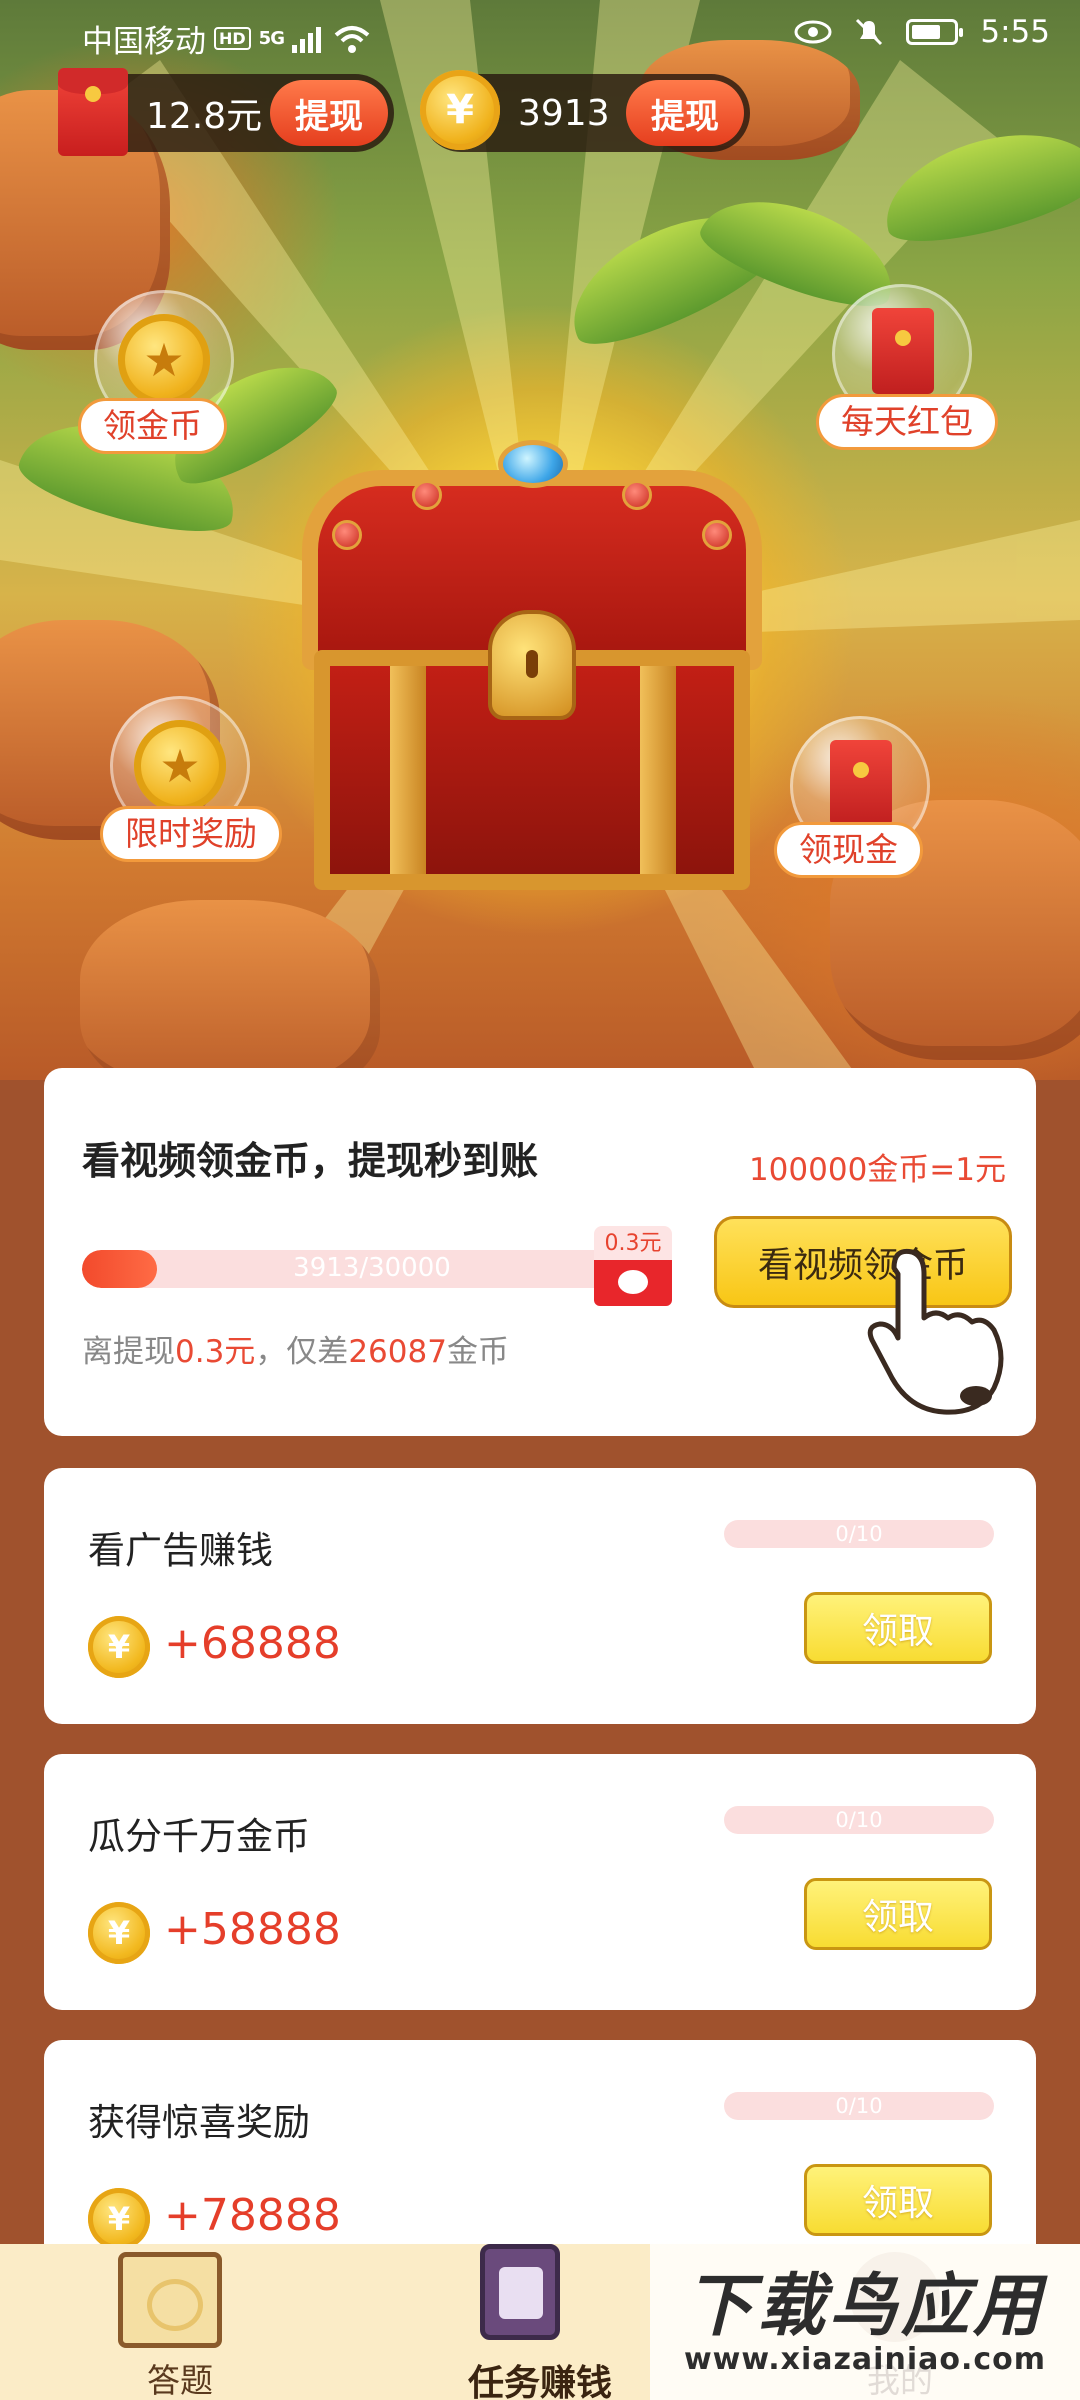  I want to click on pointing-hand-icon, so click(935, 1331).